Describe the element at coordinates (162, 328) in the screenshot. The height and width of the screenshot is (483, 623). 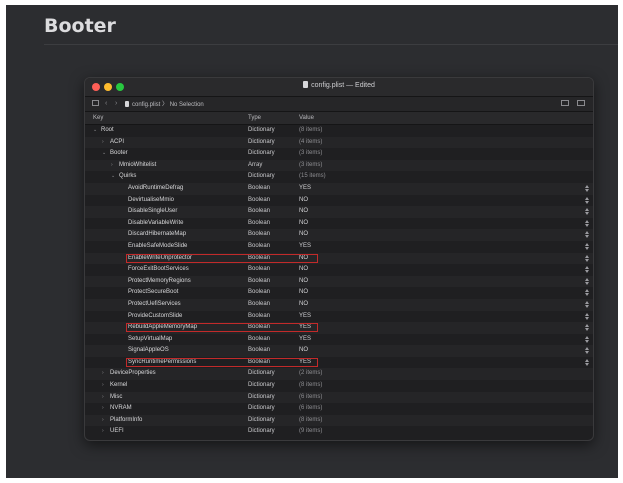
I see `row-key: RebuildAppleMemoryMap` at that location.